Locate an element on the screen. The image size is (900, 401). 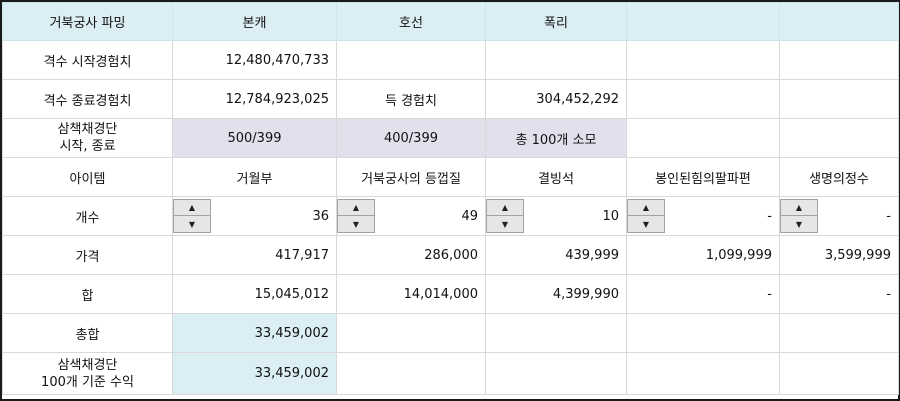
price-value: 1,099,999 is located at coordinates (703, 255).